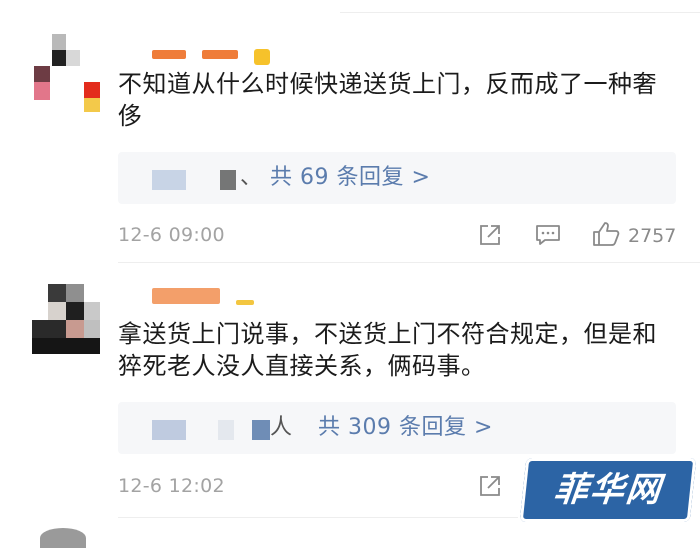  What do you see at coordinates (171, 235) in the screenshot?
I see `comment-time: 12-6 09:00` at bounding box center [171, 235].